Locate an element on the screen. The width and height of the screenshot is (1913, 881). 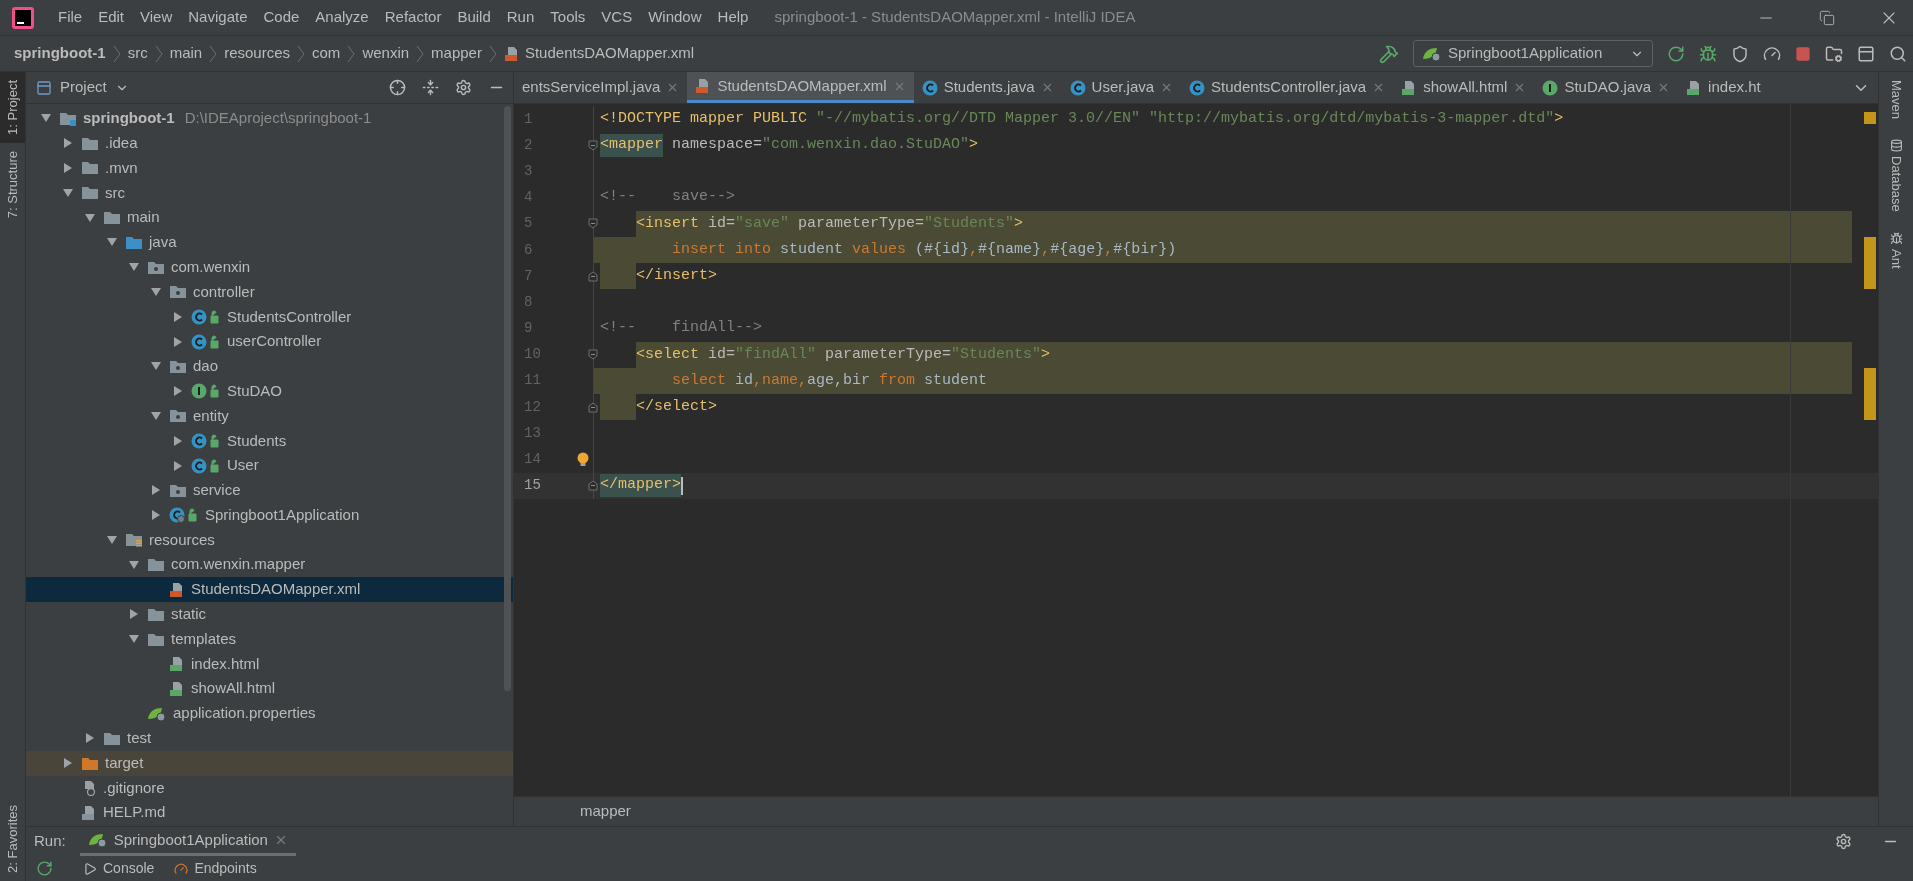
tool-window-tab: Database is located at coordinates (1896, 175).